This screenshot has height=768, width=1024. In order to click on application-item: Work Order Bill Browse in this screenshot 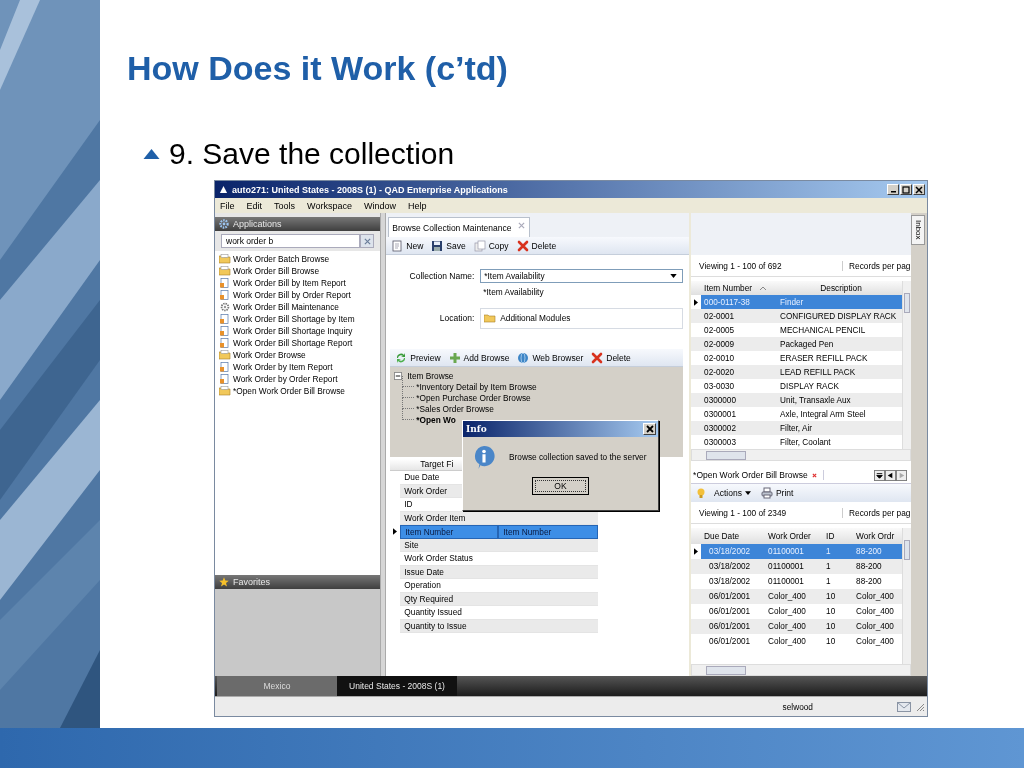, I will do `click(276, 271)`.